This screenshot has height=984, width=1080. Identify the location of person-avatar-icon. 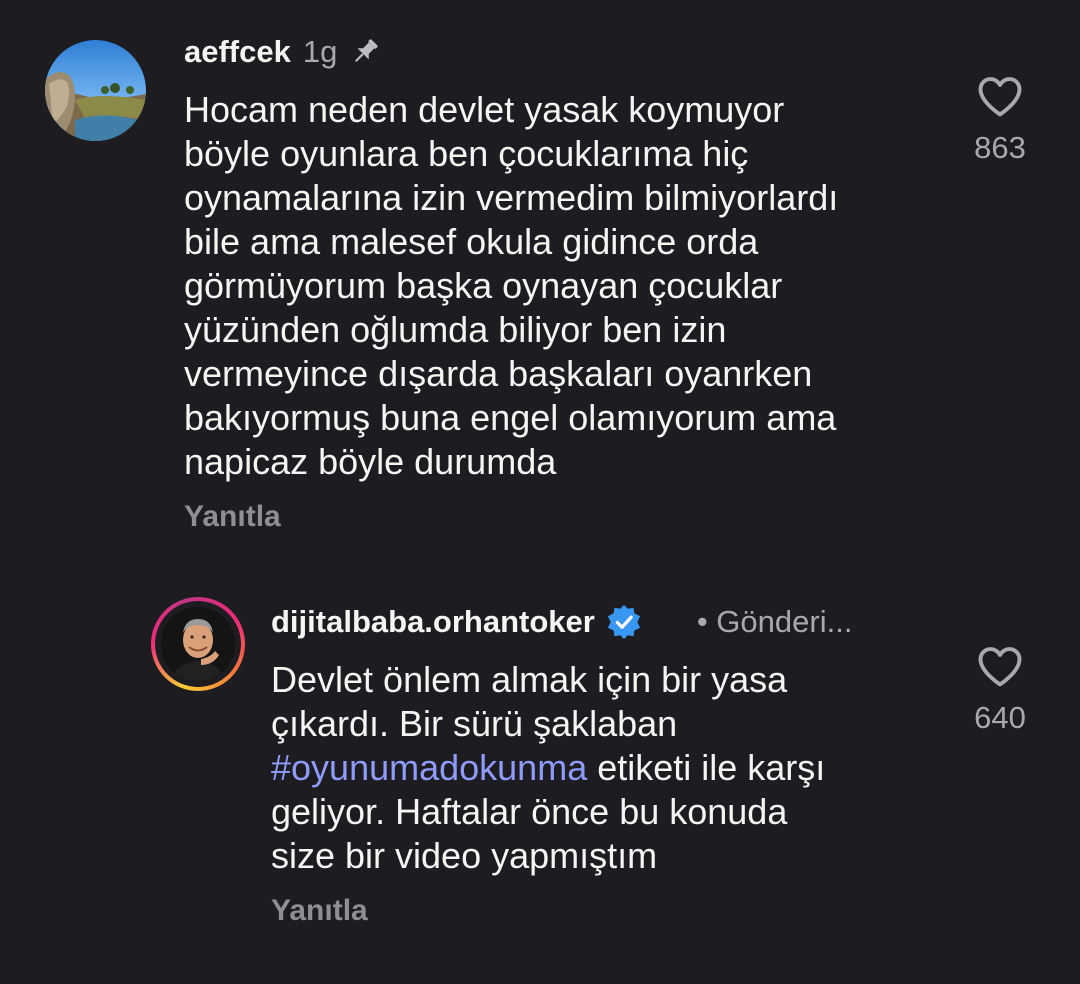
(198, 644).